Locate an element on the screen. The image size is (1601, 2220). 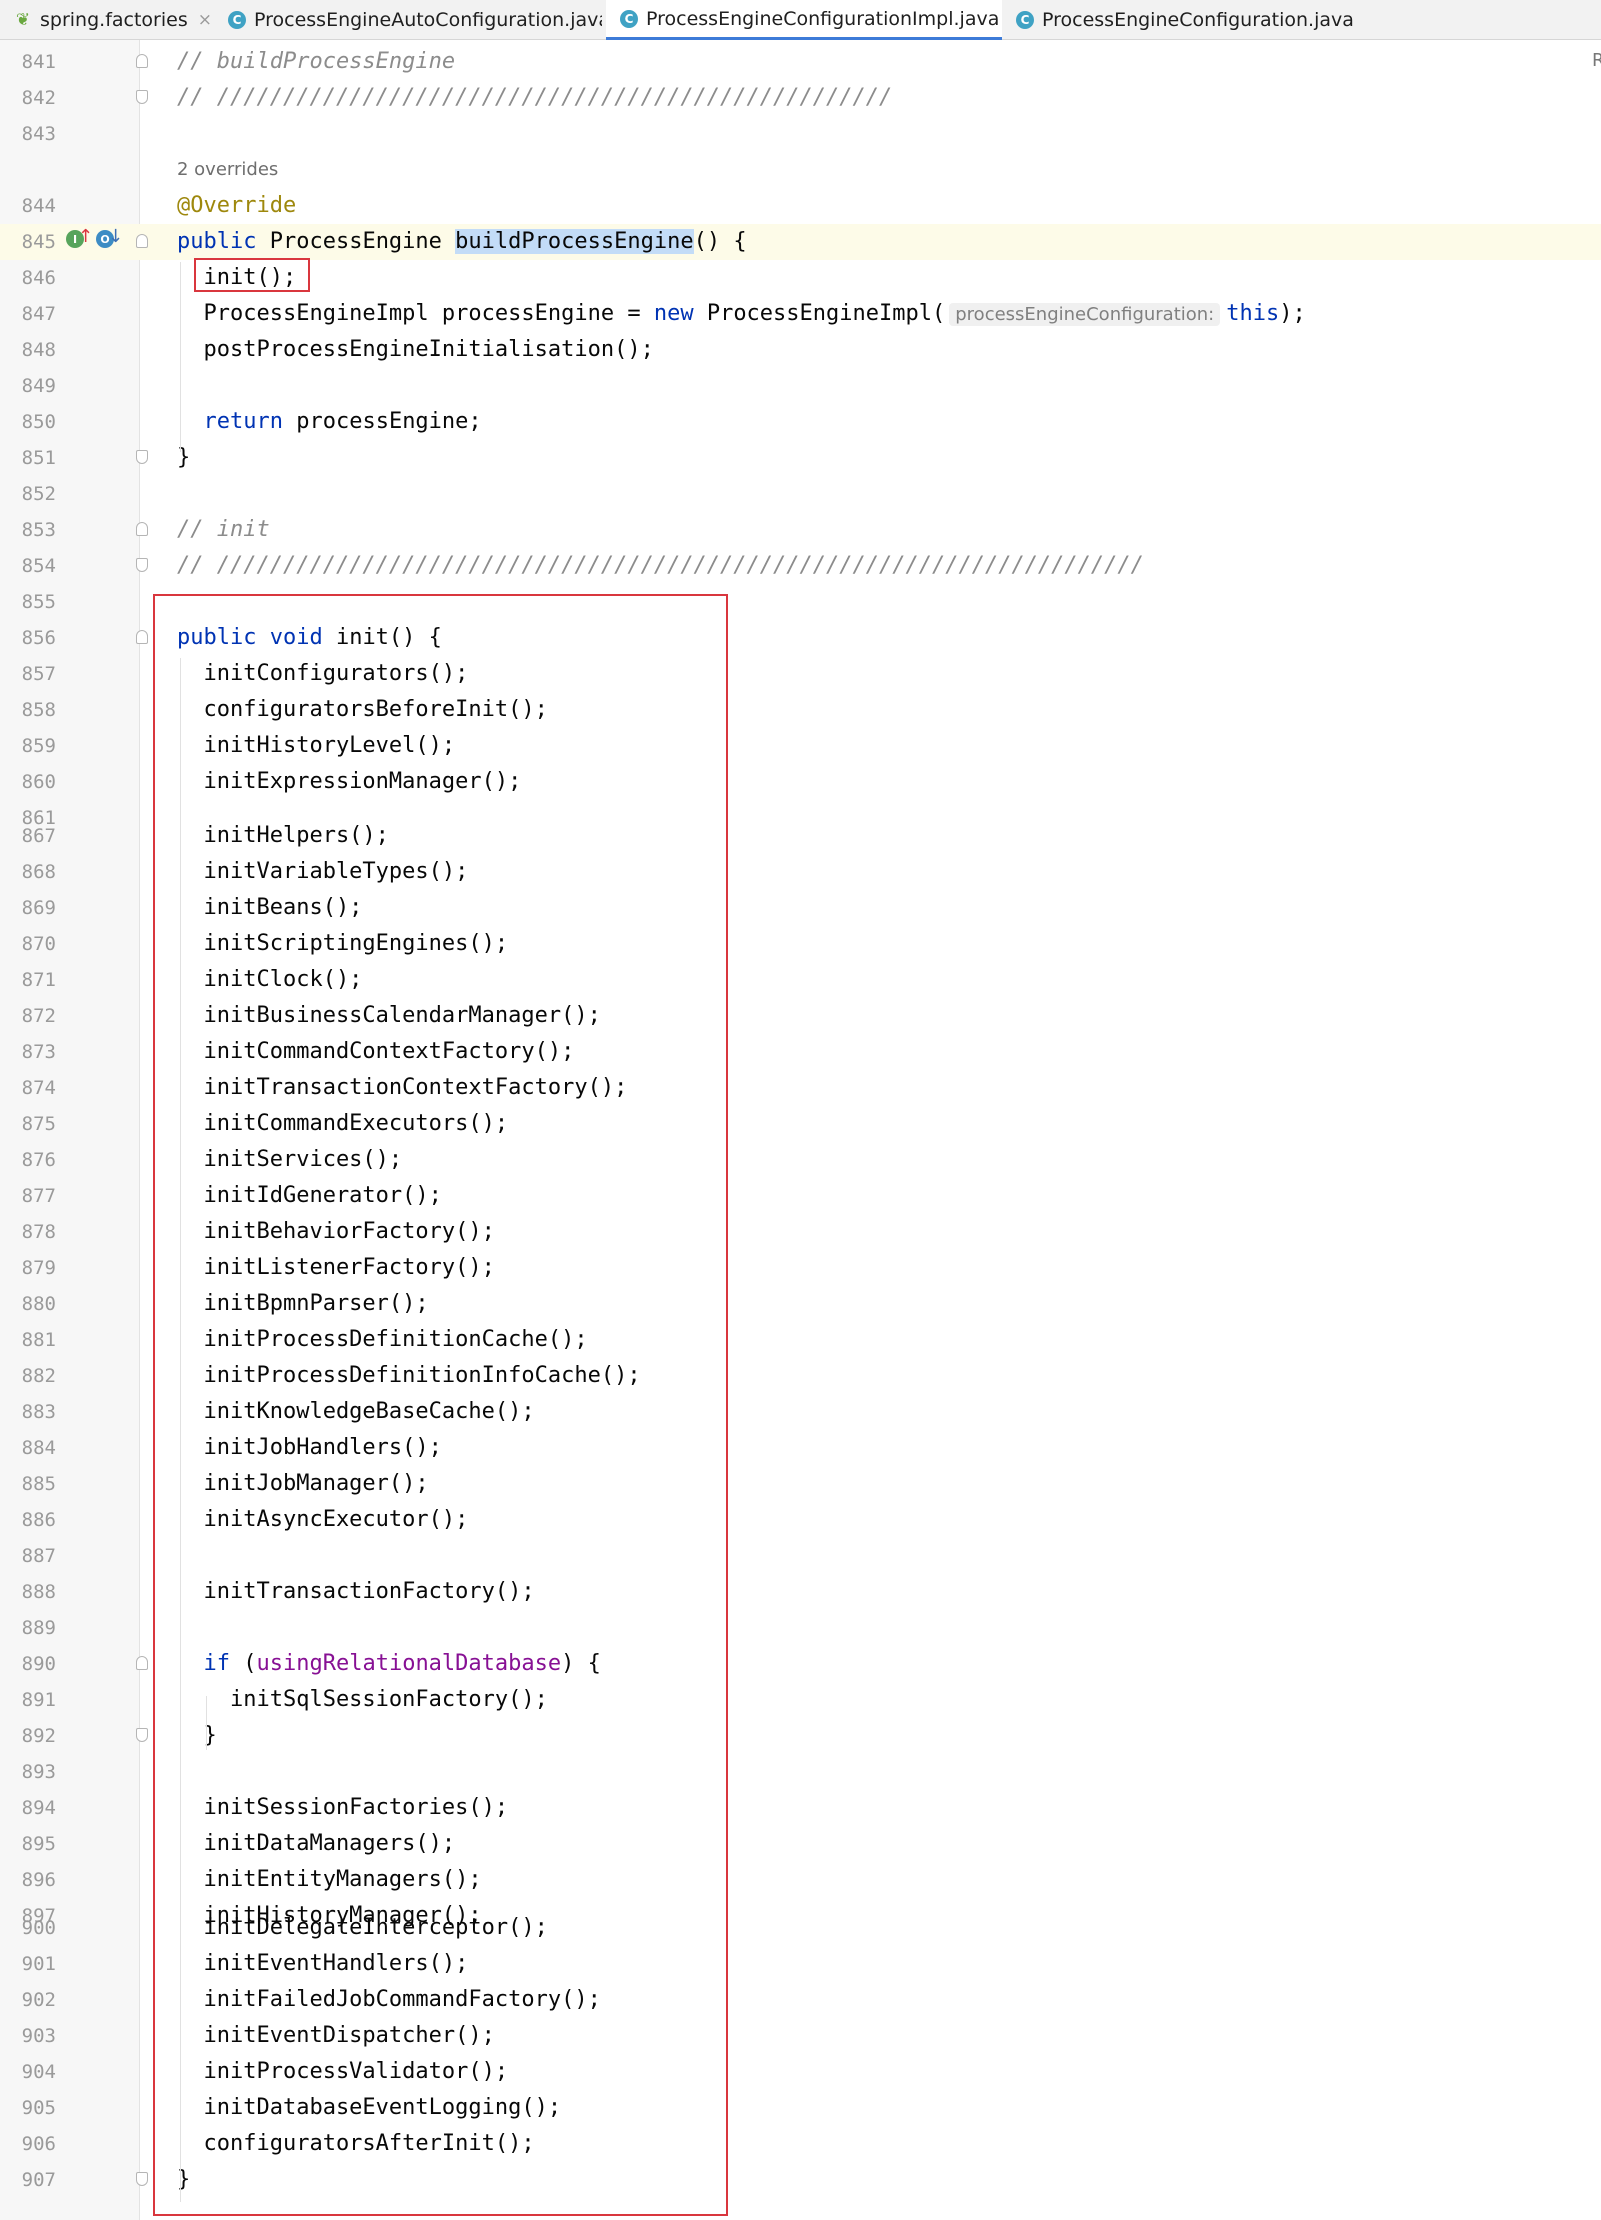
line-number: 848 is located at coordinates (28, 350).